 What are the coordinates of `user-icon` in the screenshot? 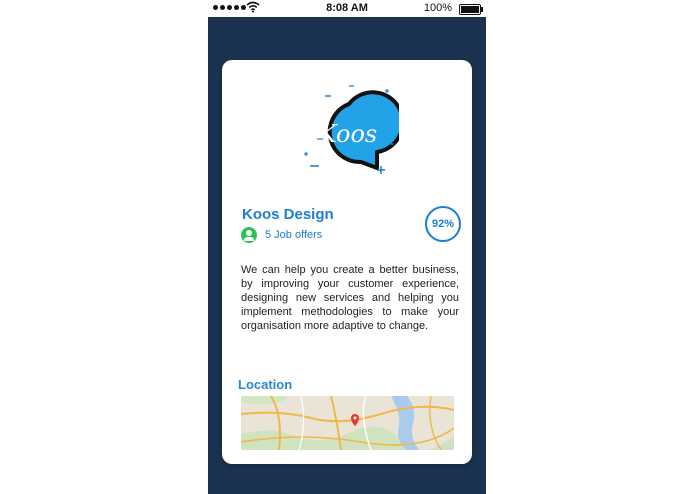 It's located at (249, 235).